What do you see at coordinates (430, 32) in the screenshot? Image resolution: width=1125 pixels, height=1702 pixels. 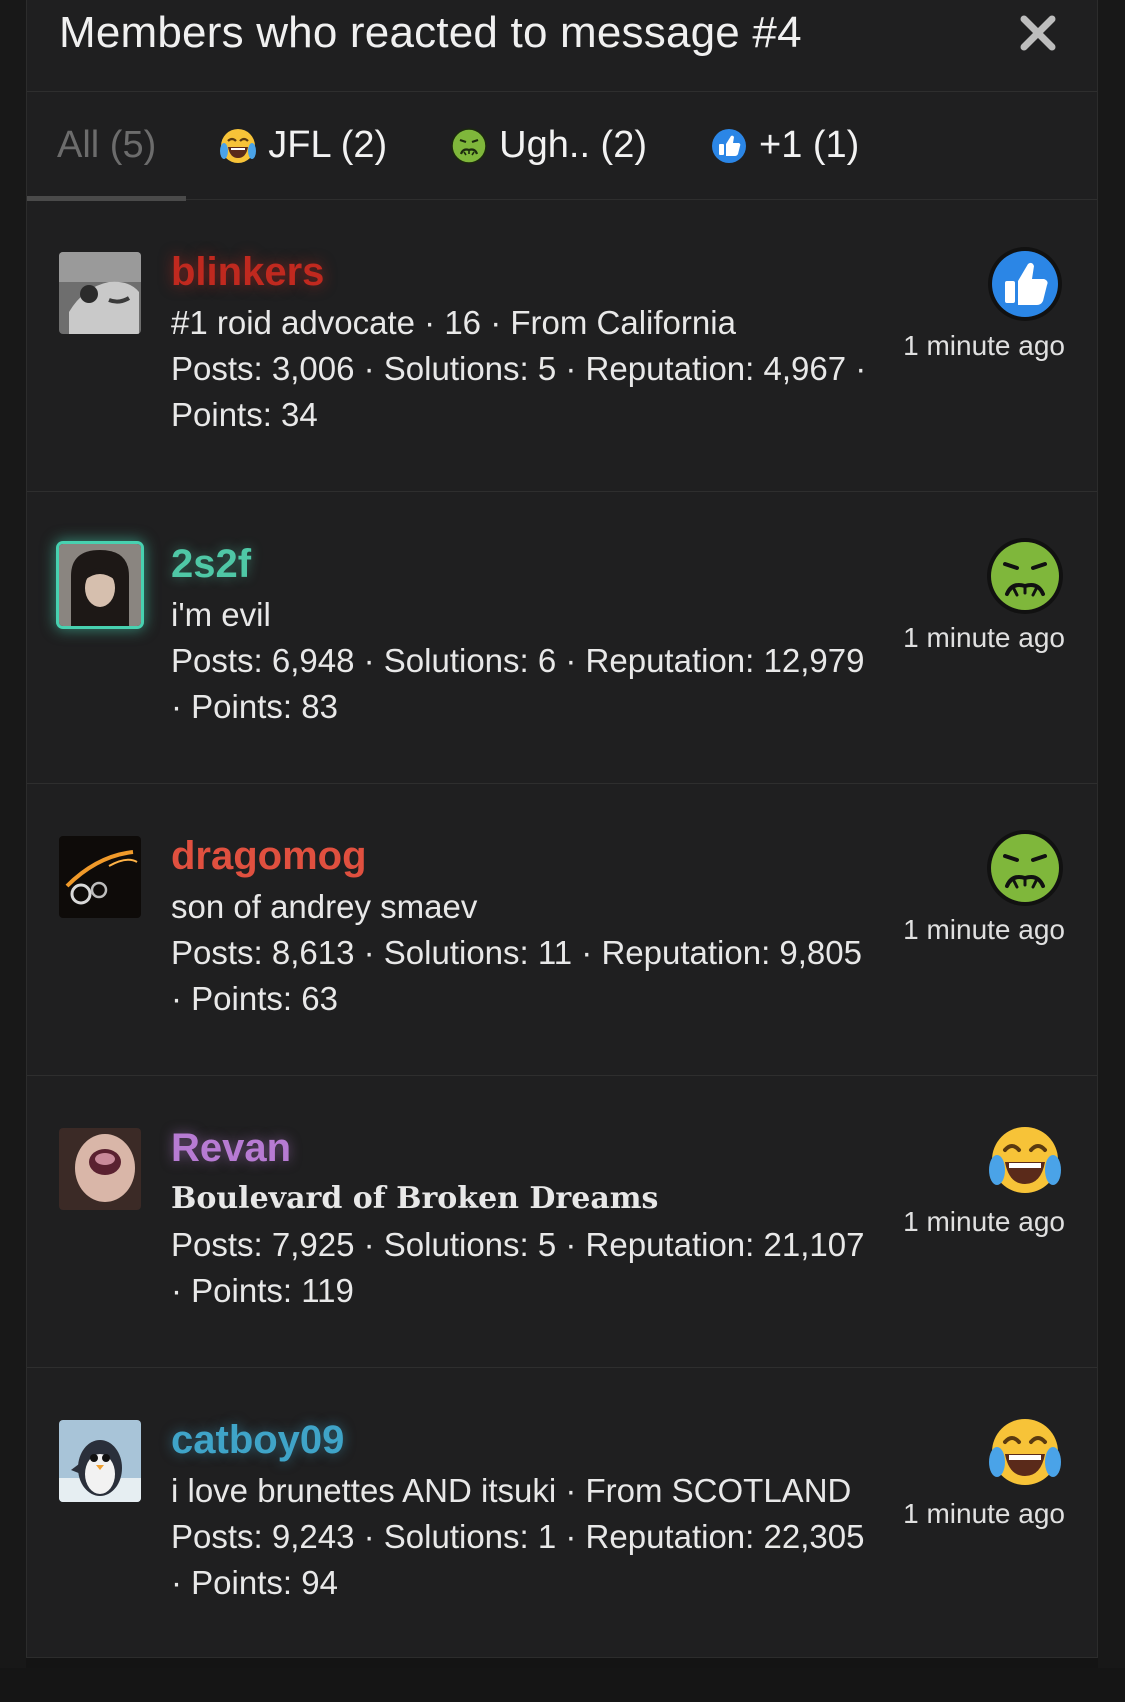 I see `modal-title: Members who reacted to message #4` at bounding box center [430, 32].